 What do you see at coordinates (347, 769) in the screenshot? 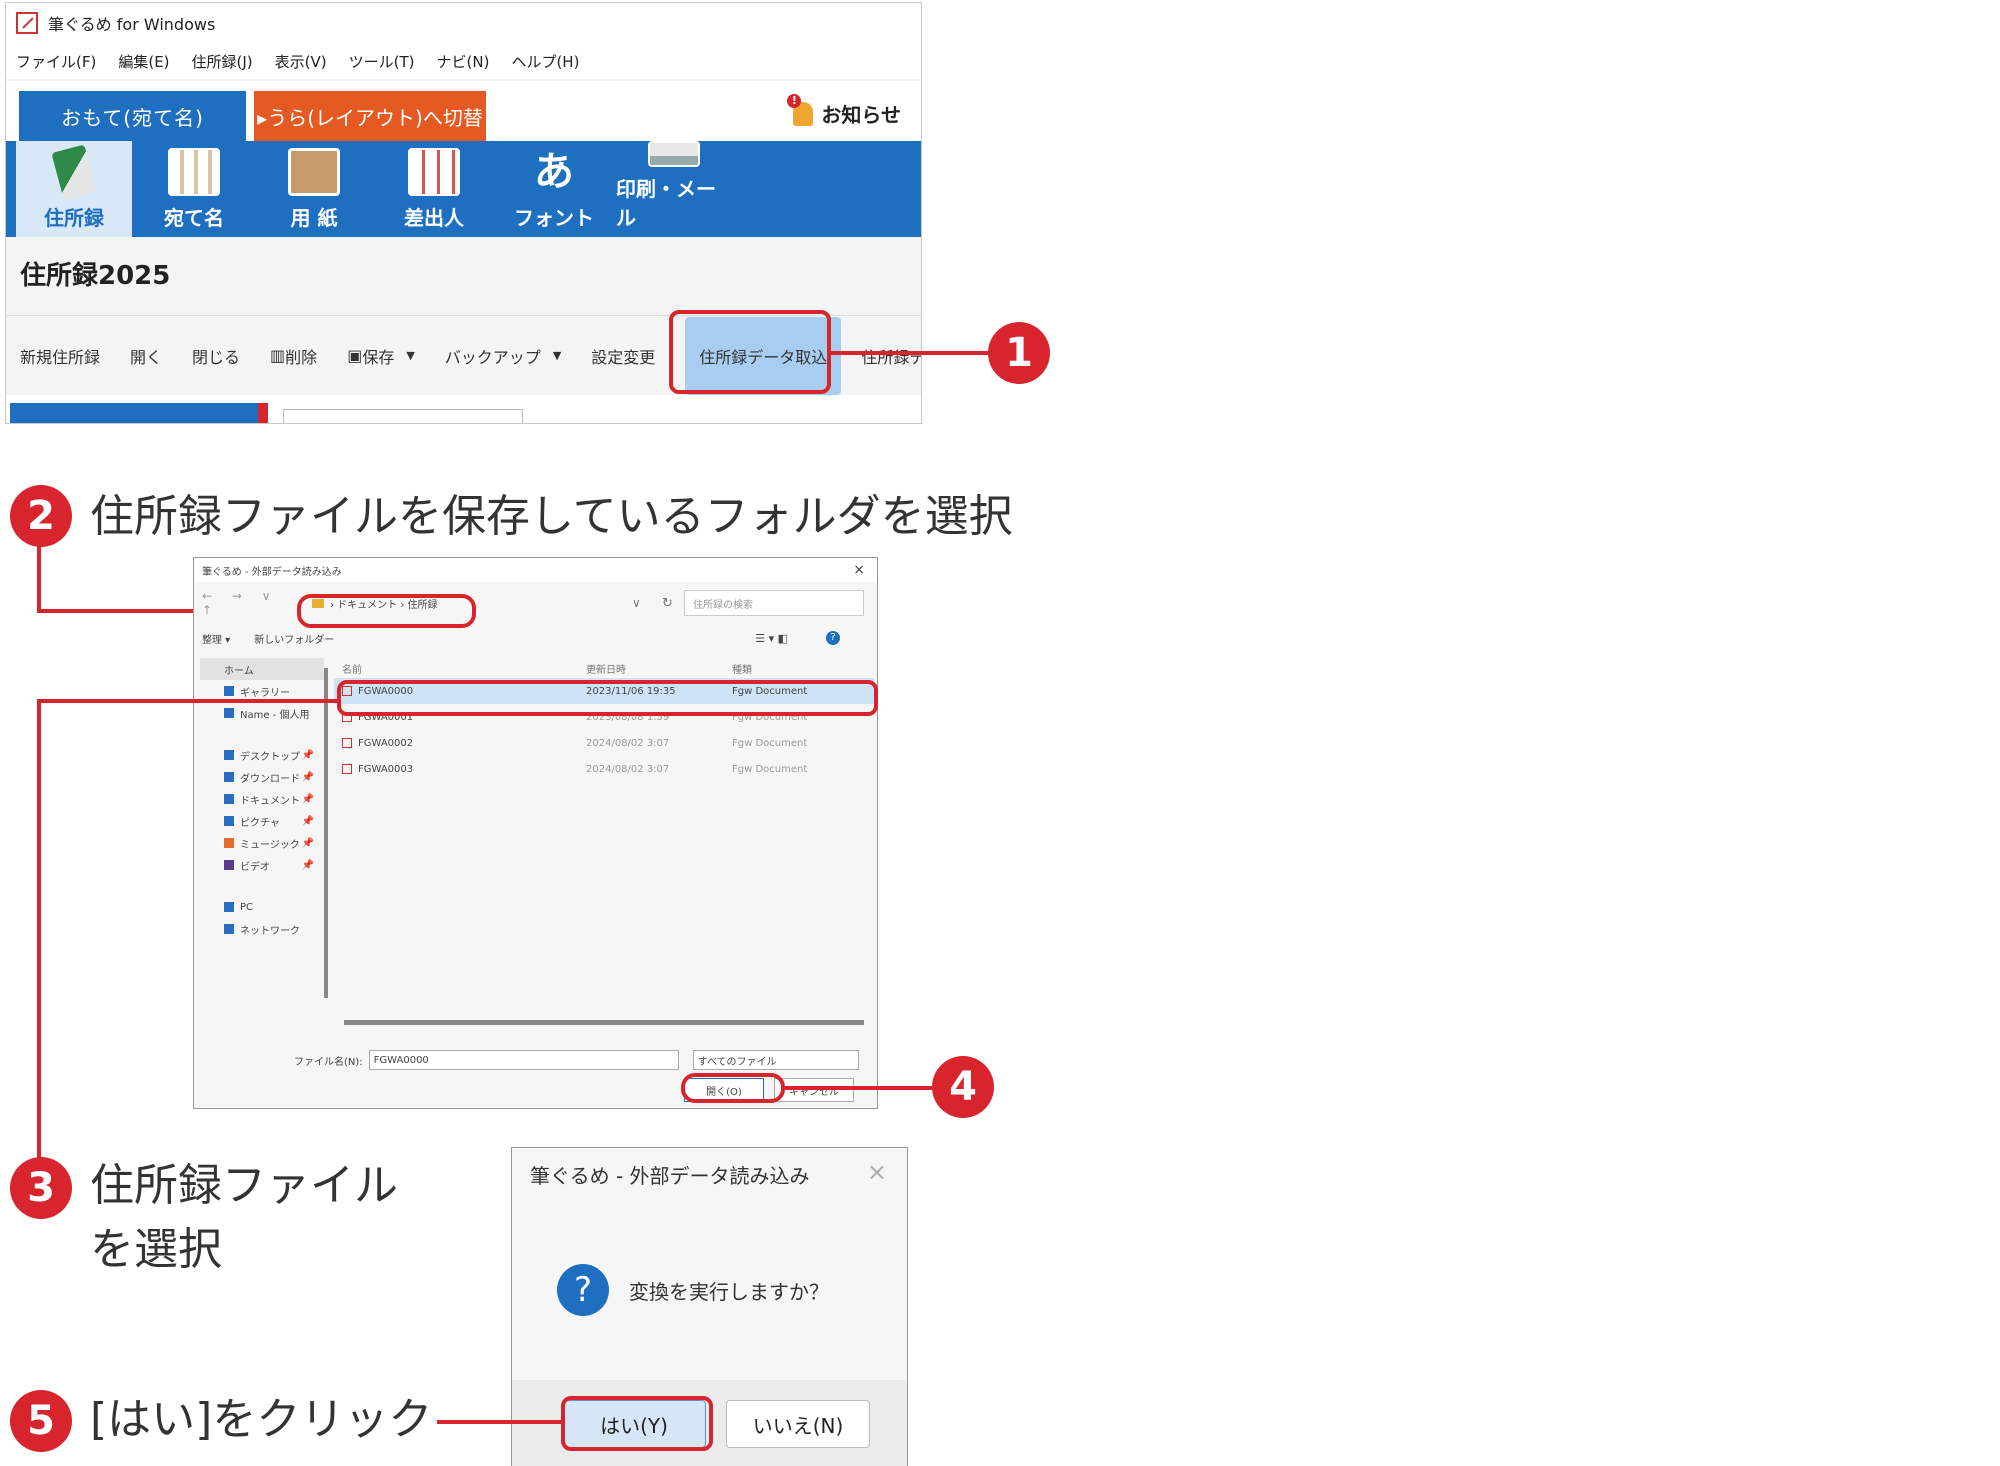
I see `file-icon` at bounding box center [347, 769].